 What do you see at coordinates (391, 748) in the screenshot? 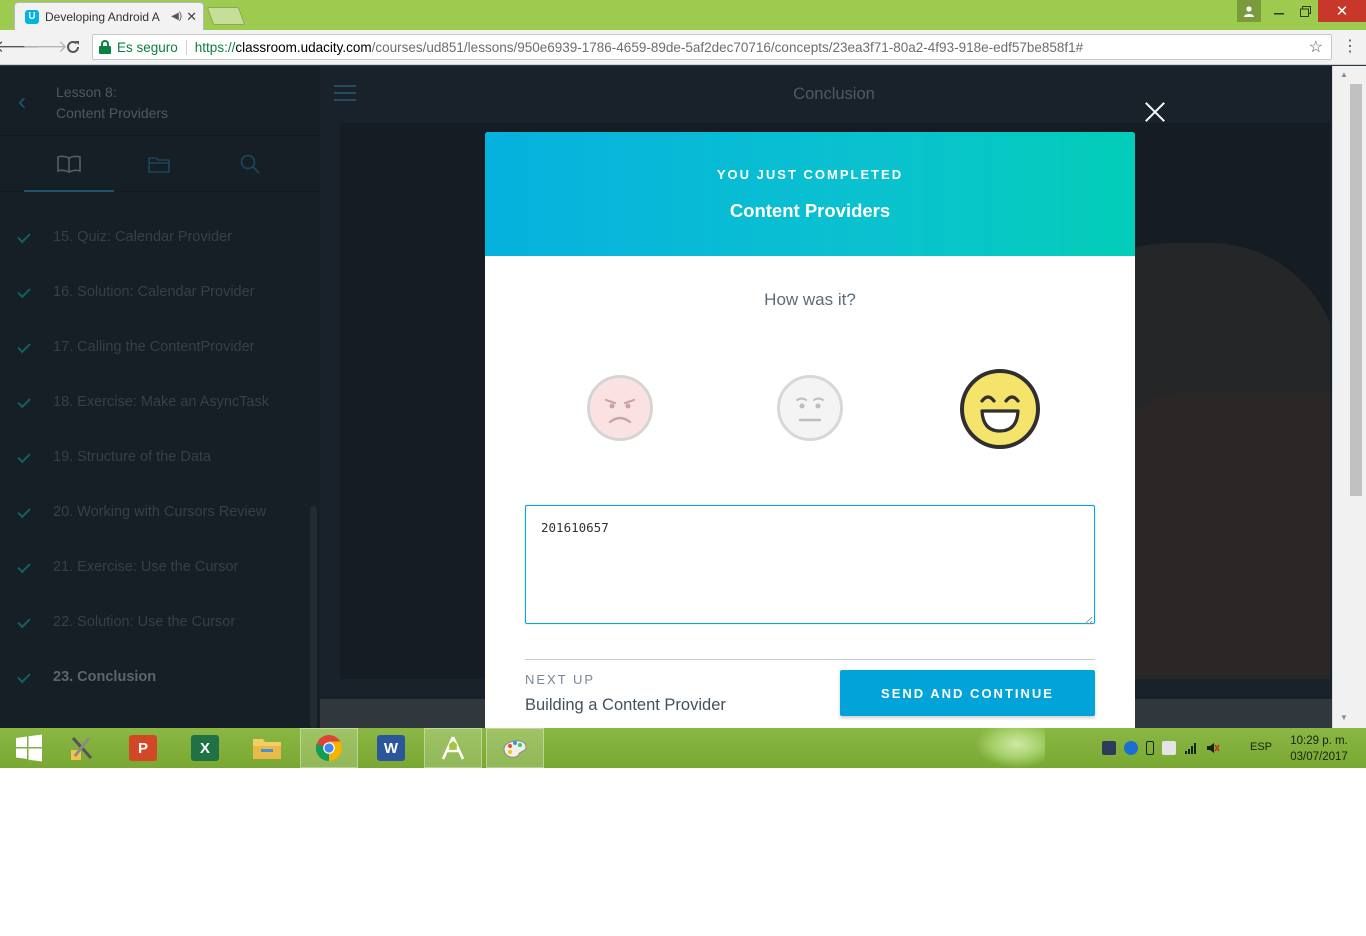
I see `word-icon: W` at bounding box center [391, 748].